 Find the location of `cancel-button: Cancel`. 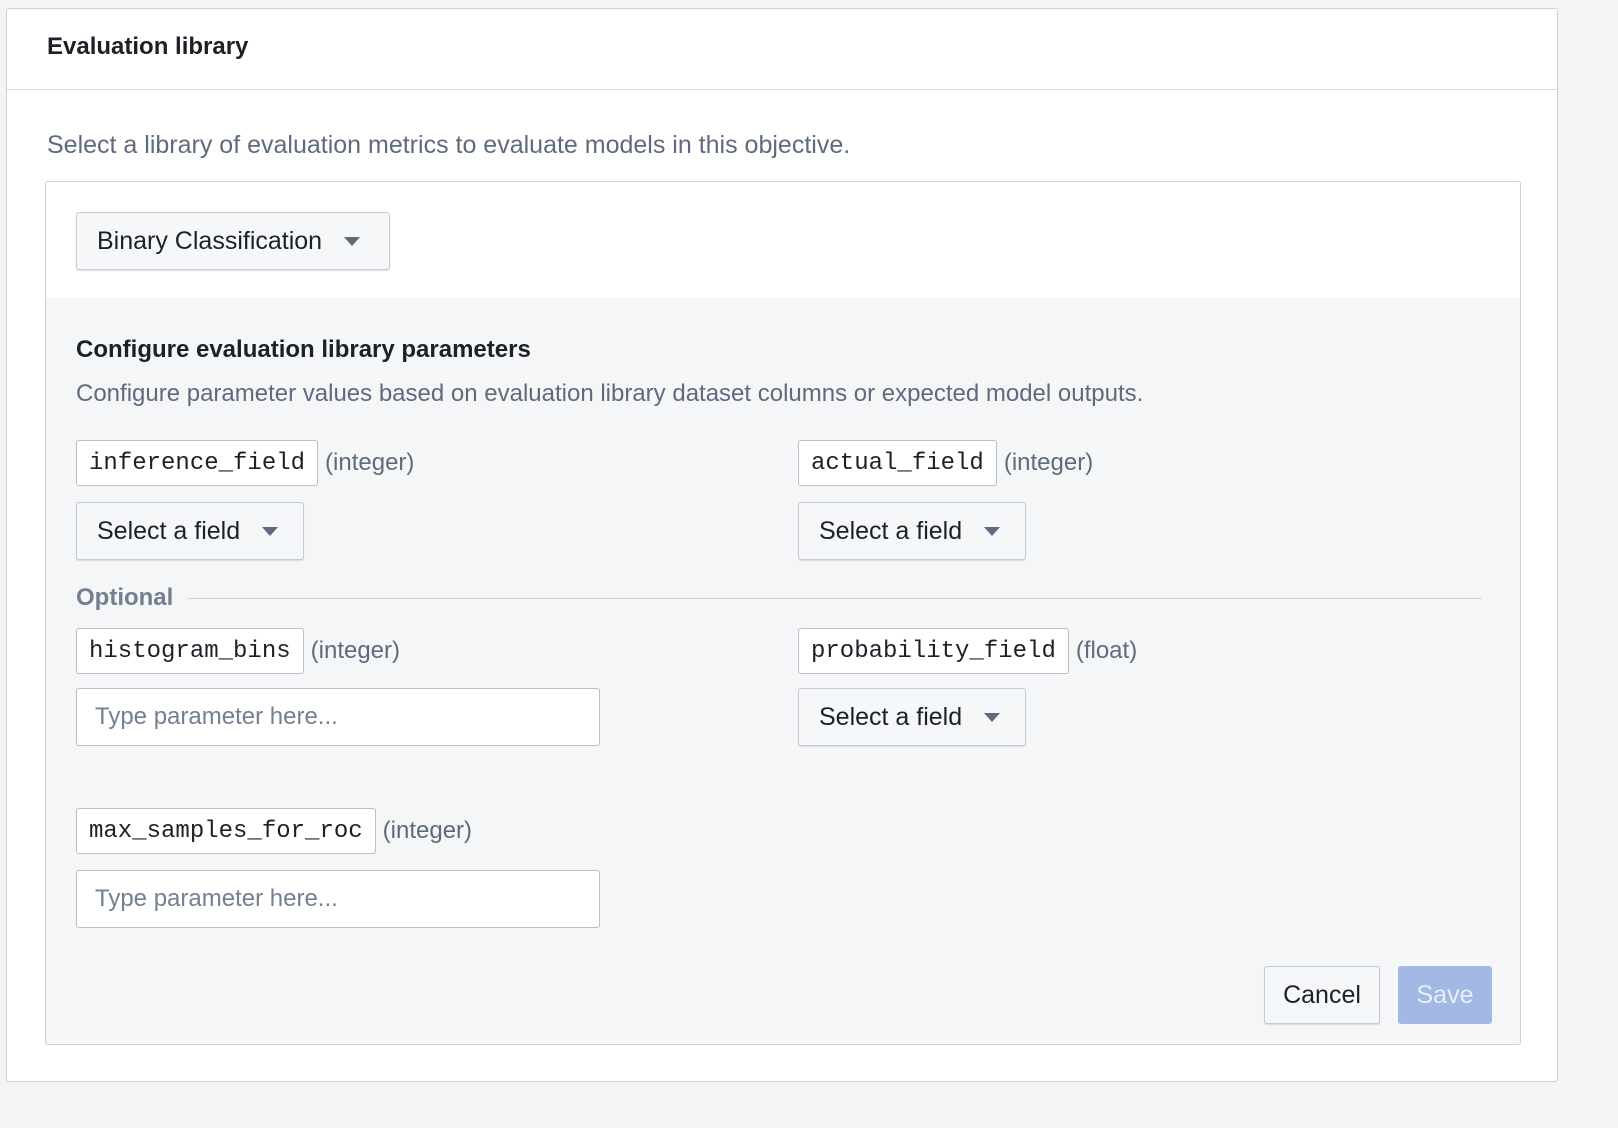

cancel-button: Cancel is located at coordinates (1322, 995).